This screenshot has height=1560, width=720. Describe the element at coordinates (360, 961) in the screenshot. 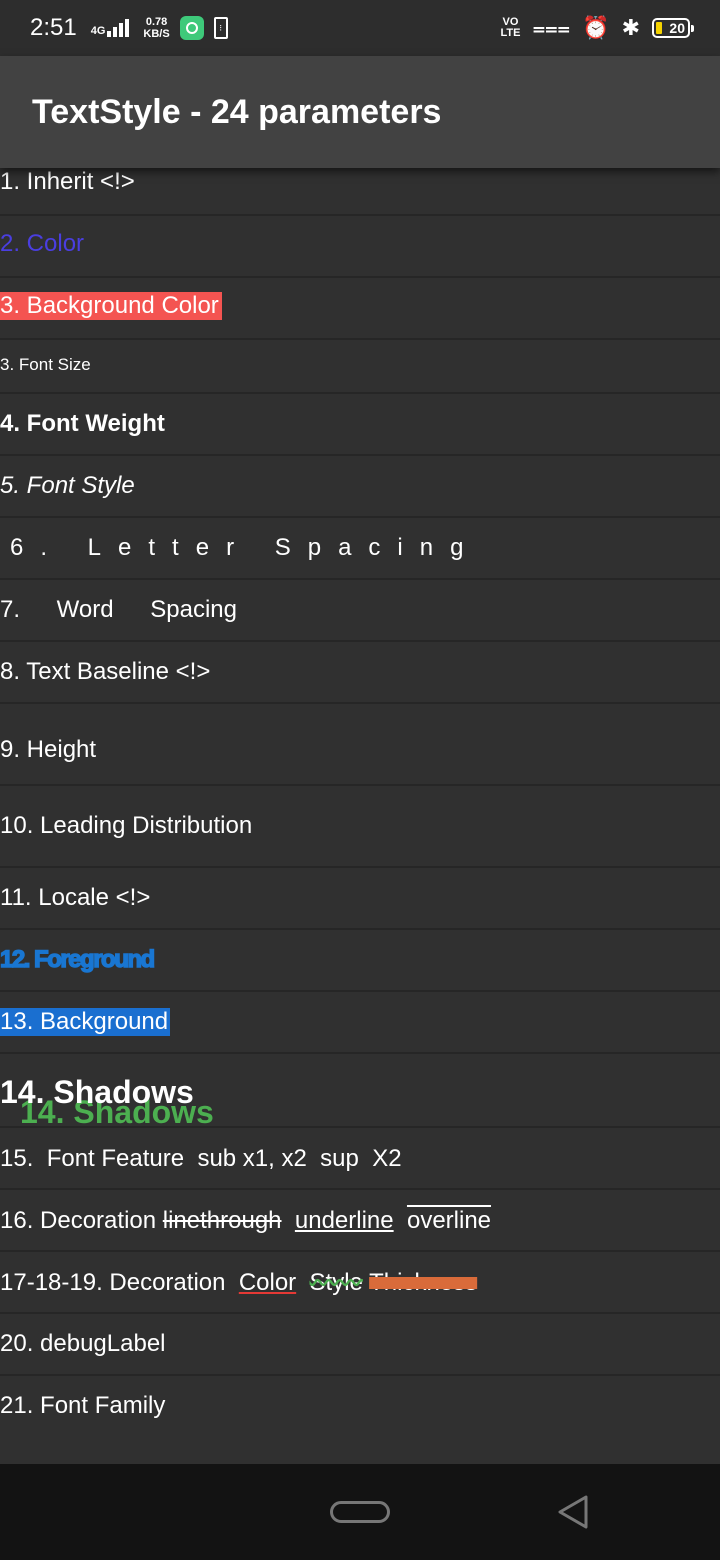

I see `list-item-foreground: 12. Foreground` at that location.